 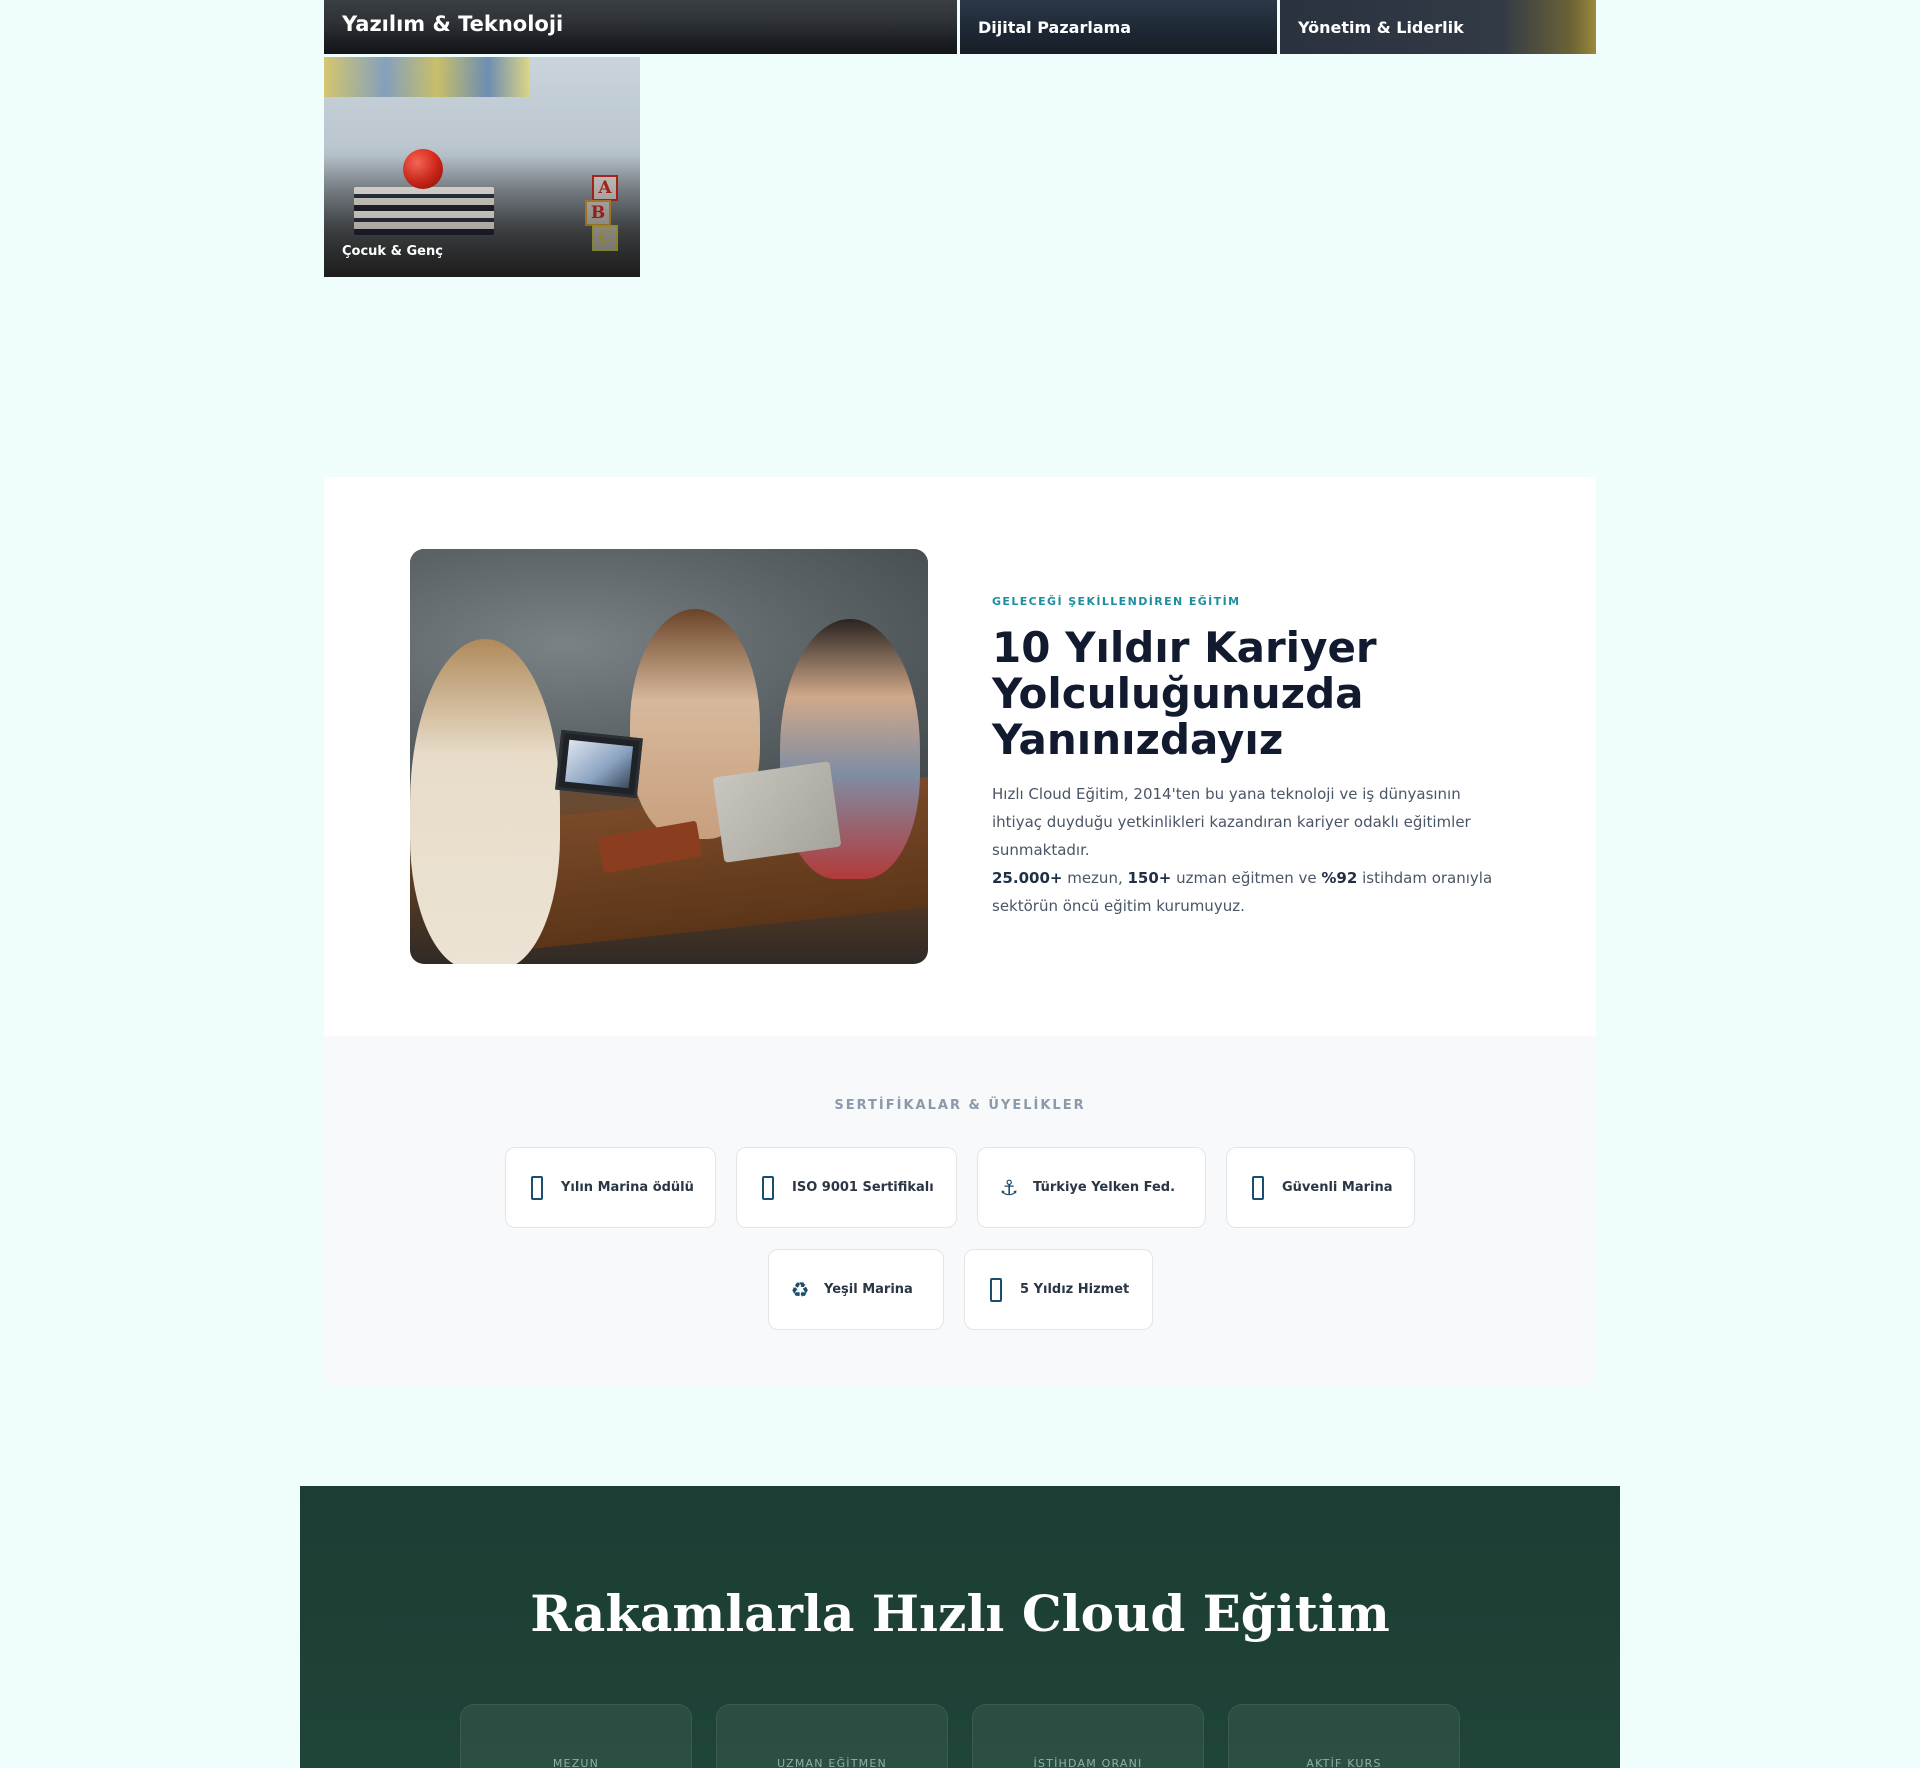 What do you see at coordinates (640, 27) in the screenshot?
I see `category-tile-software: Yazılım & Teknoloji` at bounding box center [640, 27].